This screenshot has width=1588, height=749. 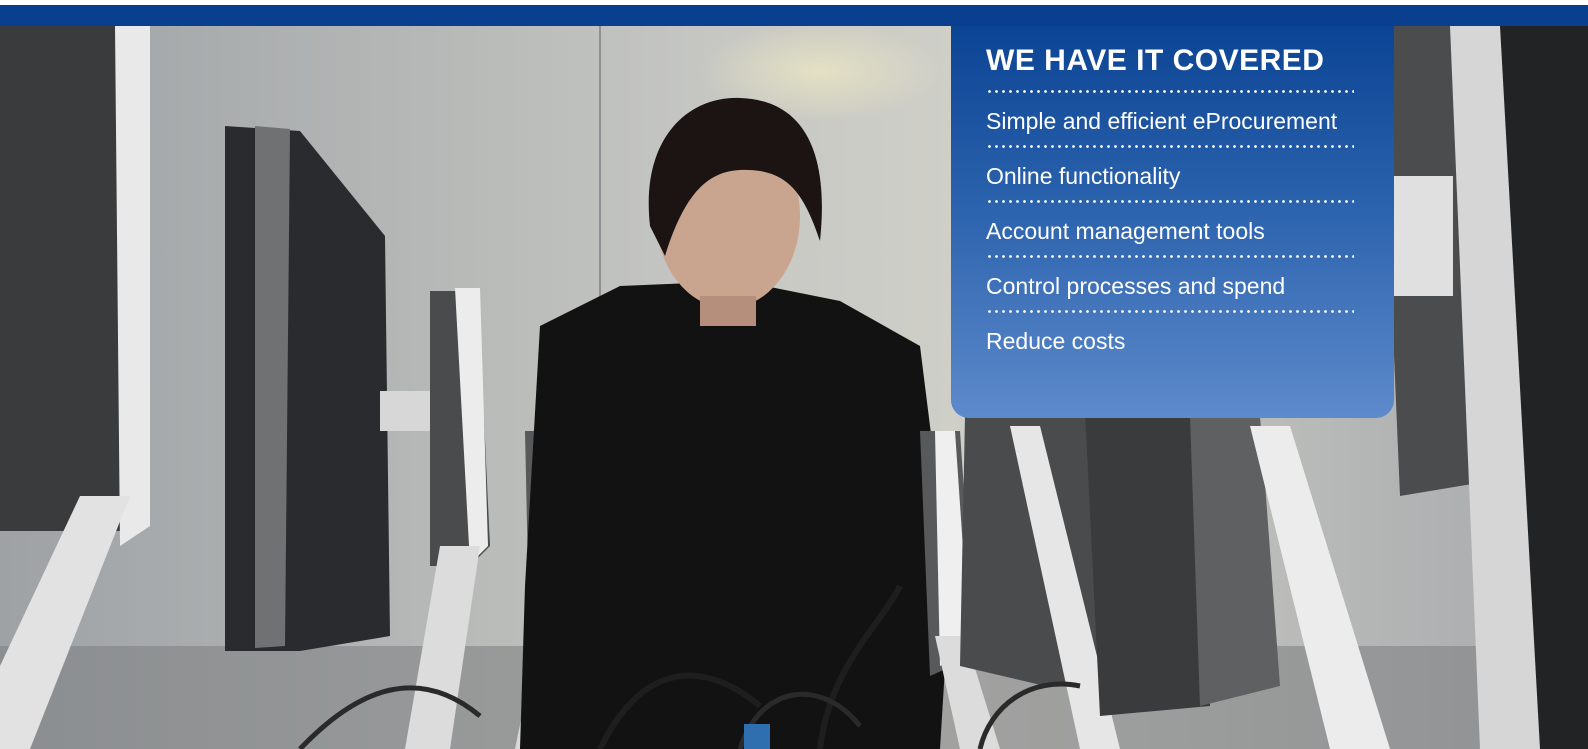 I want to click on panel-title: WE HAVE IT COVERED, so click(x=1155, y=60).